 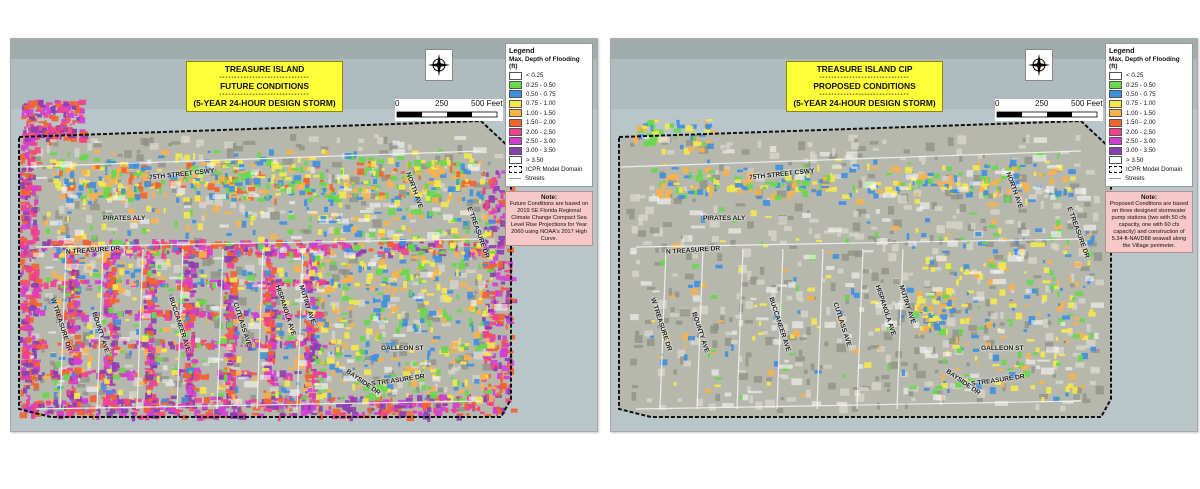 I want to click on legend-row: 2.50 - 3.00, so click(x=549, y=141).